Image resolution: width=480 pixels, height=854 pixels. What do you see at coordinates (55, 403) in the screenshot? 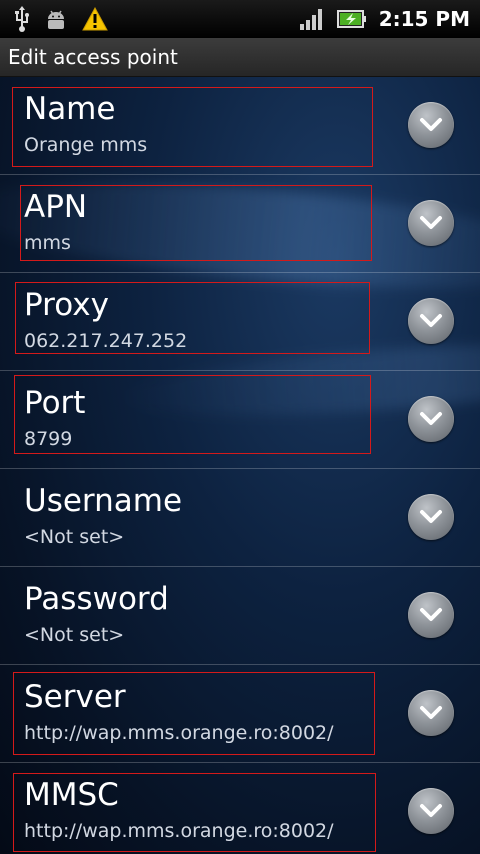
I see `setting-label: Port` at bounding box center [55, 403].